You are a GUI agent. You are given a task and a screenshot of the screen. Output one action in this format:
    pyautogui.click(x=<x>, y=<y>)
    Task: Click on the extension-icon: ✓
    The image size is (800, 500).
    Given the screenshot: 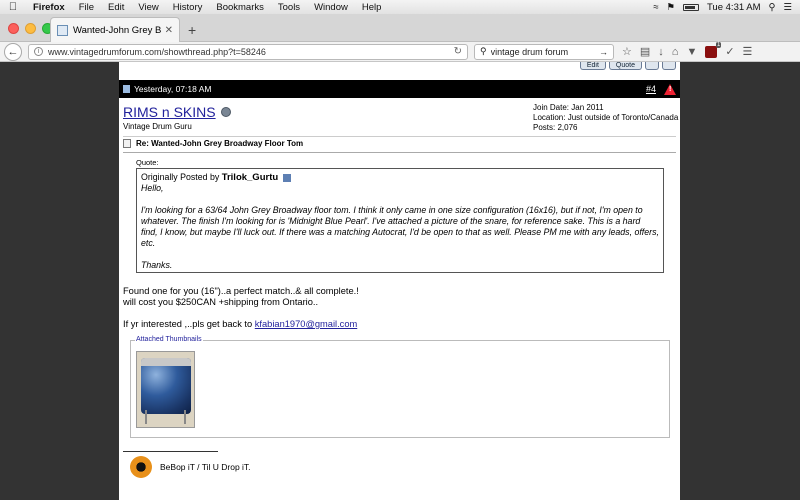 What is the action you would take?
    pyautogui.click(x=729, y=51)
    